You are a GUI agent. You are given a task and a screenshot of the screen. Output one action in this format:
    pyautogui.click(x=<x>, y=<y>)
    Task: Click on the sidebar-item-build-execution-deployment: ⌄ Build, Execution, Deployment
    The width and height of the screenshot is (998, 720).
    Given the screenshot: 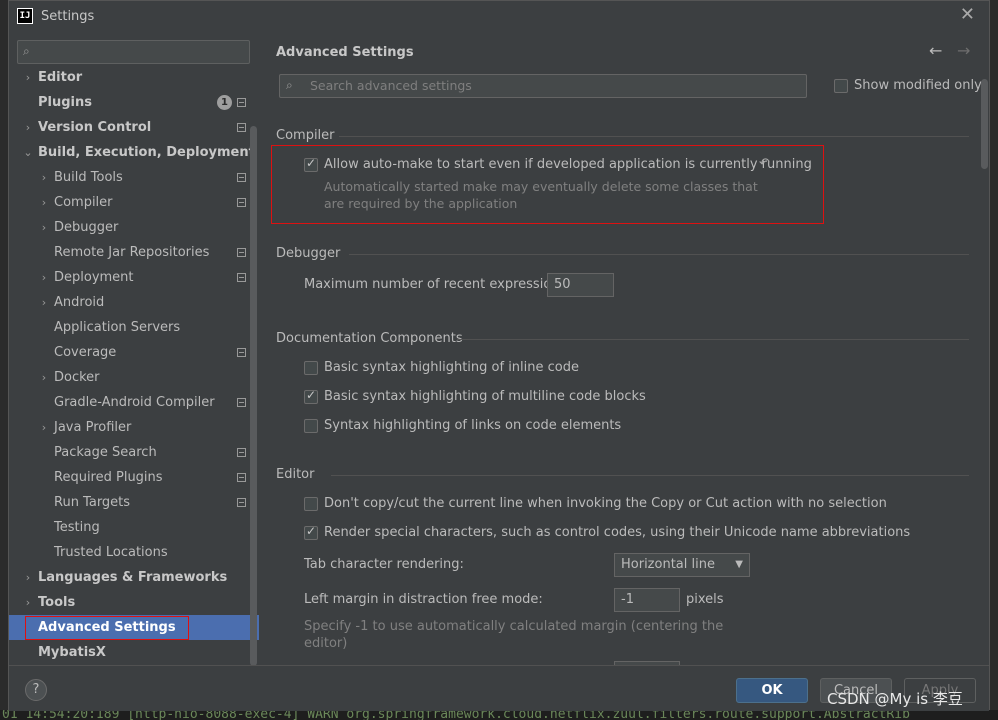 What is the action you would take?
    pyautogui.click(x=134, y=152)
    